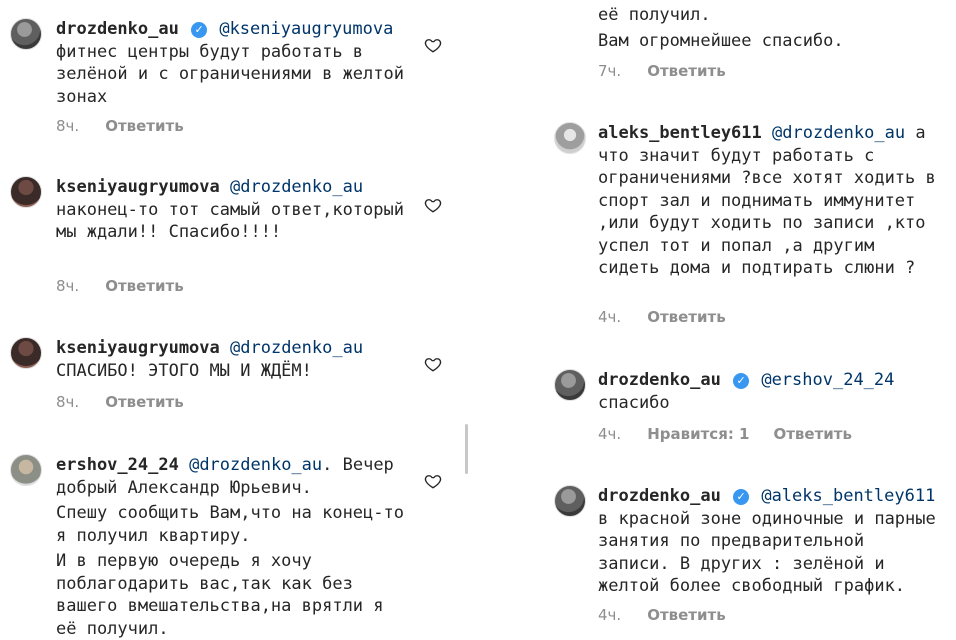  What do you see at coordinates (721, 40) in the screenshot?
I see `comment-paragraph: Вам огромнейшее спасибо.` at bounding box center [721, 40].